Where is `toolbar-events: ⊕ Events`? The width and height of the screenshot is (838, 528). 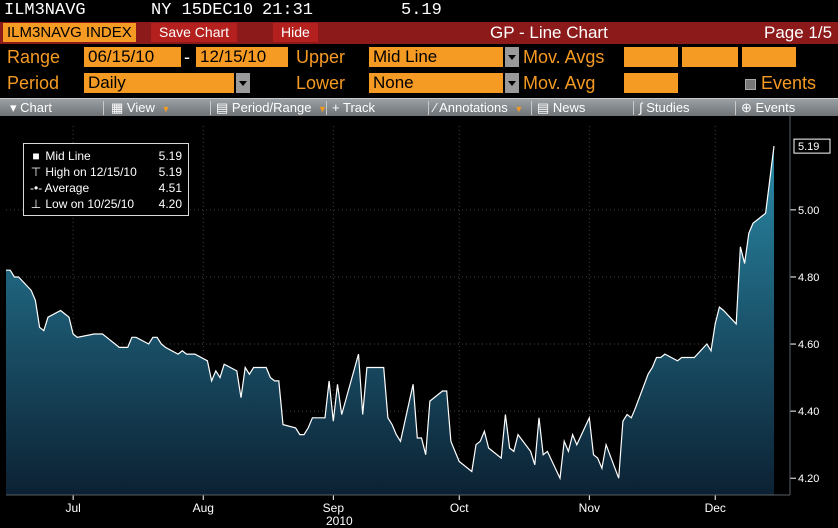
toolbar-events: ⊕ Events is located at coordinates (768, 108).